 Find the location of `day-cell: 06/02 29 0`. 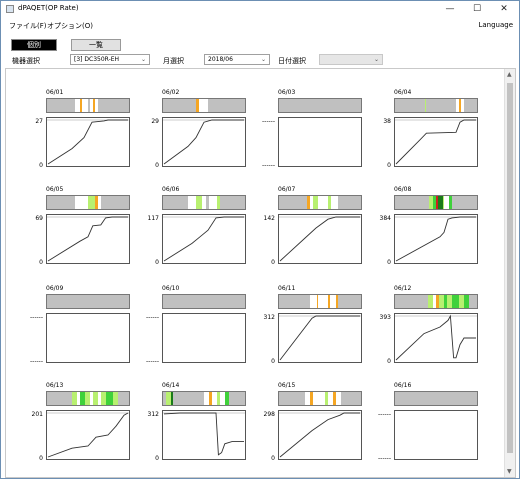

day-cell: 06/02 29 0 is located at coordinates (198, 136).